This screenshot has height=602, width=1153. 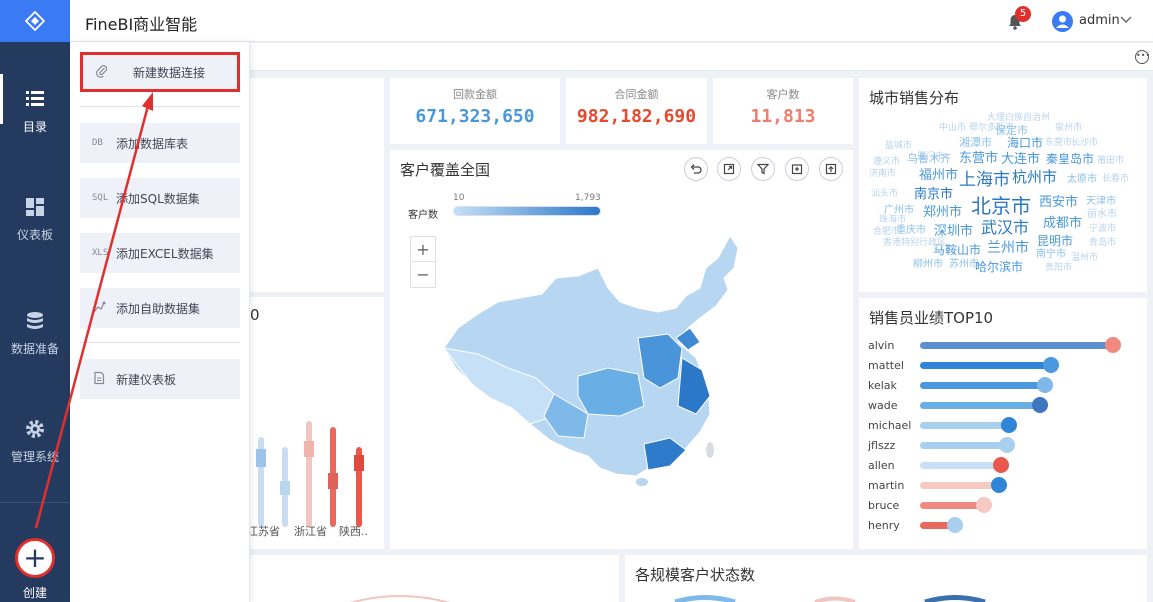 What do you see at coordinates (1099, 20) in the screenshot?
I see `user-name: admin` at bounding box center [1099, 20].